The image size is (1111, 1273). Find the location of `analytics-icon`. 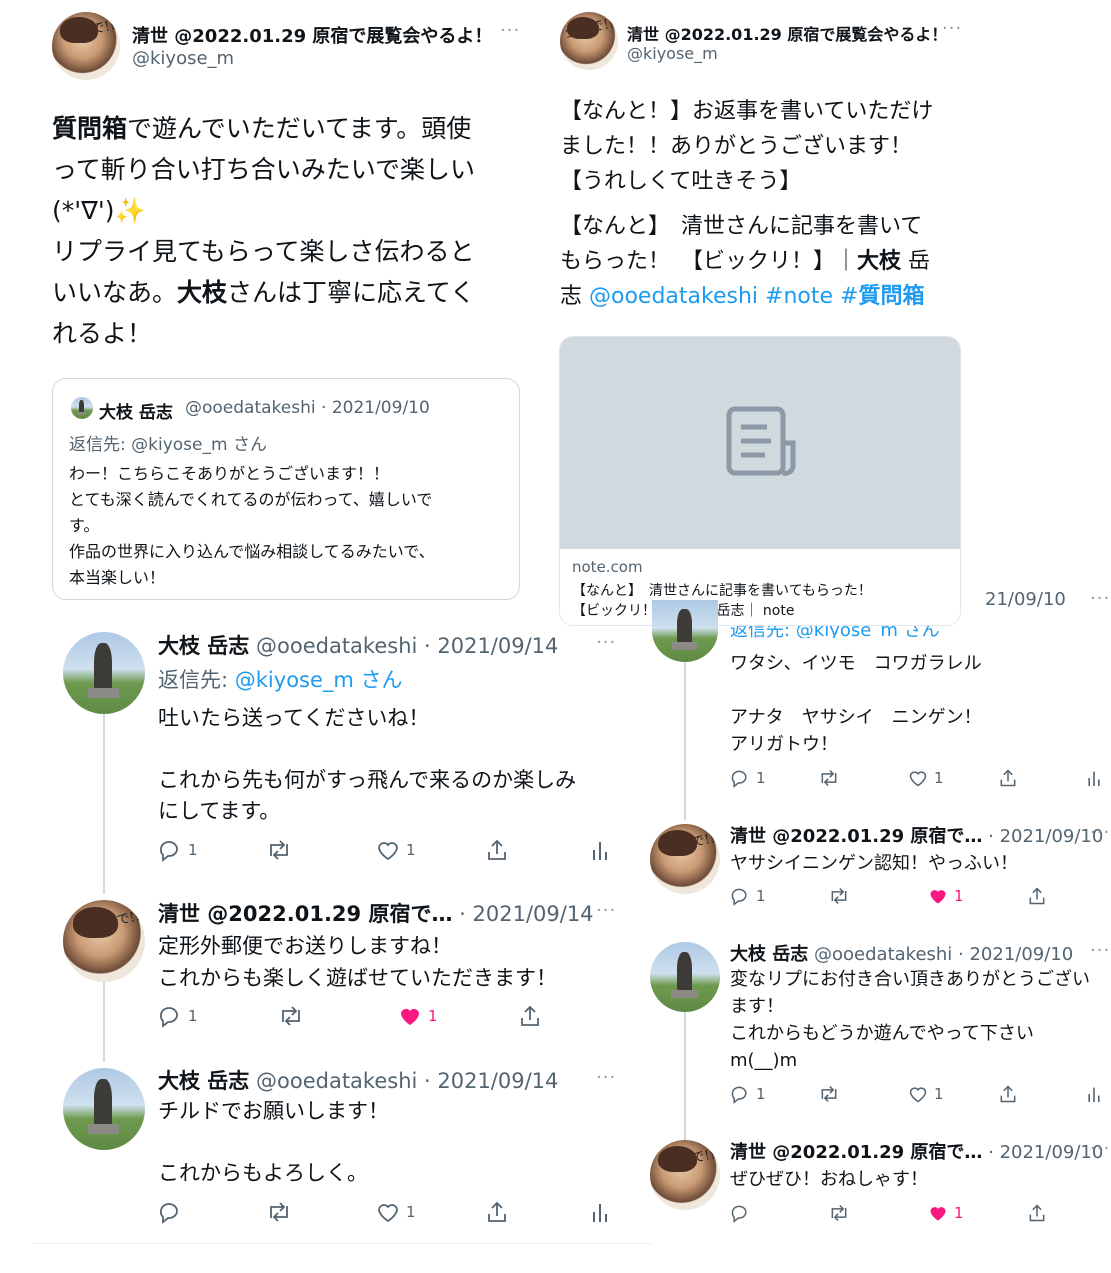

analytics-icon is located at coordinates (600, 851).